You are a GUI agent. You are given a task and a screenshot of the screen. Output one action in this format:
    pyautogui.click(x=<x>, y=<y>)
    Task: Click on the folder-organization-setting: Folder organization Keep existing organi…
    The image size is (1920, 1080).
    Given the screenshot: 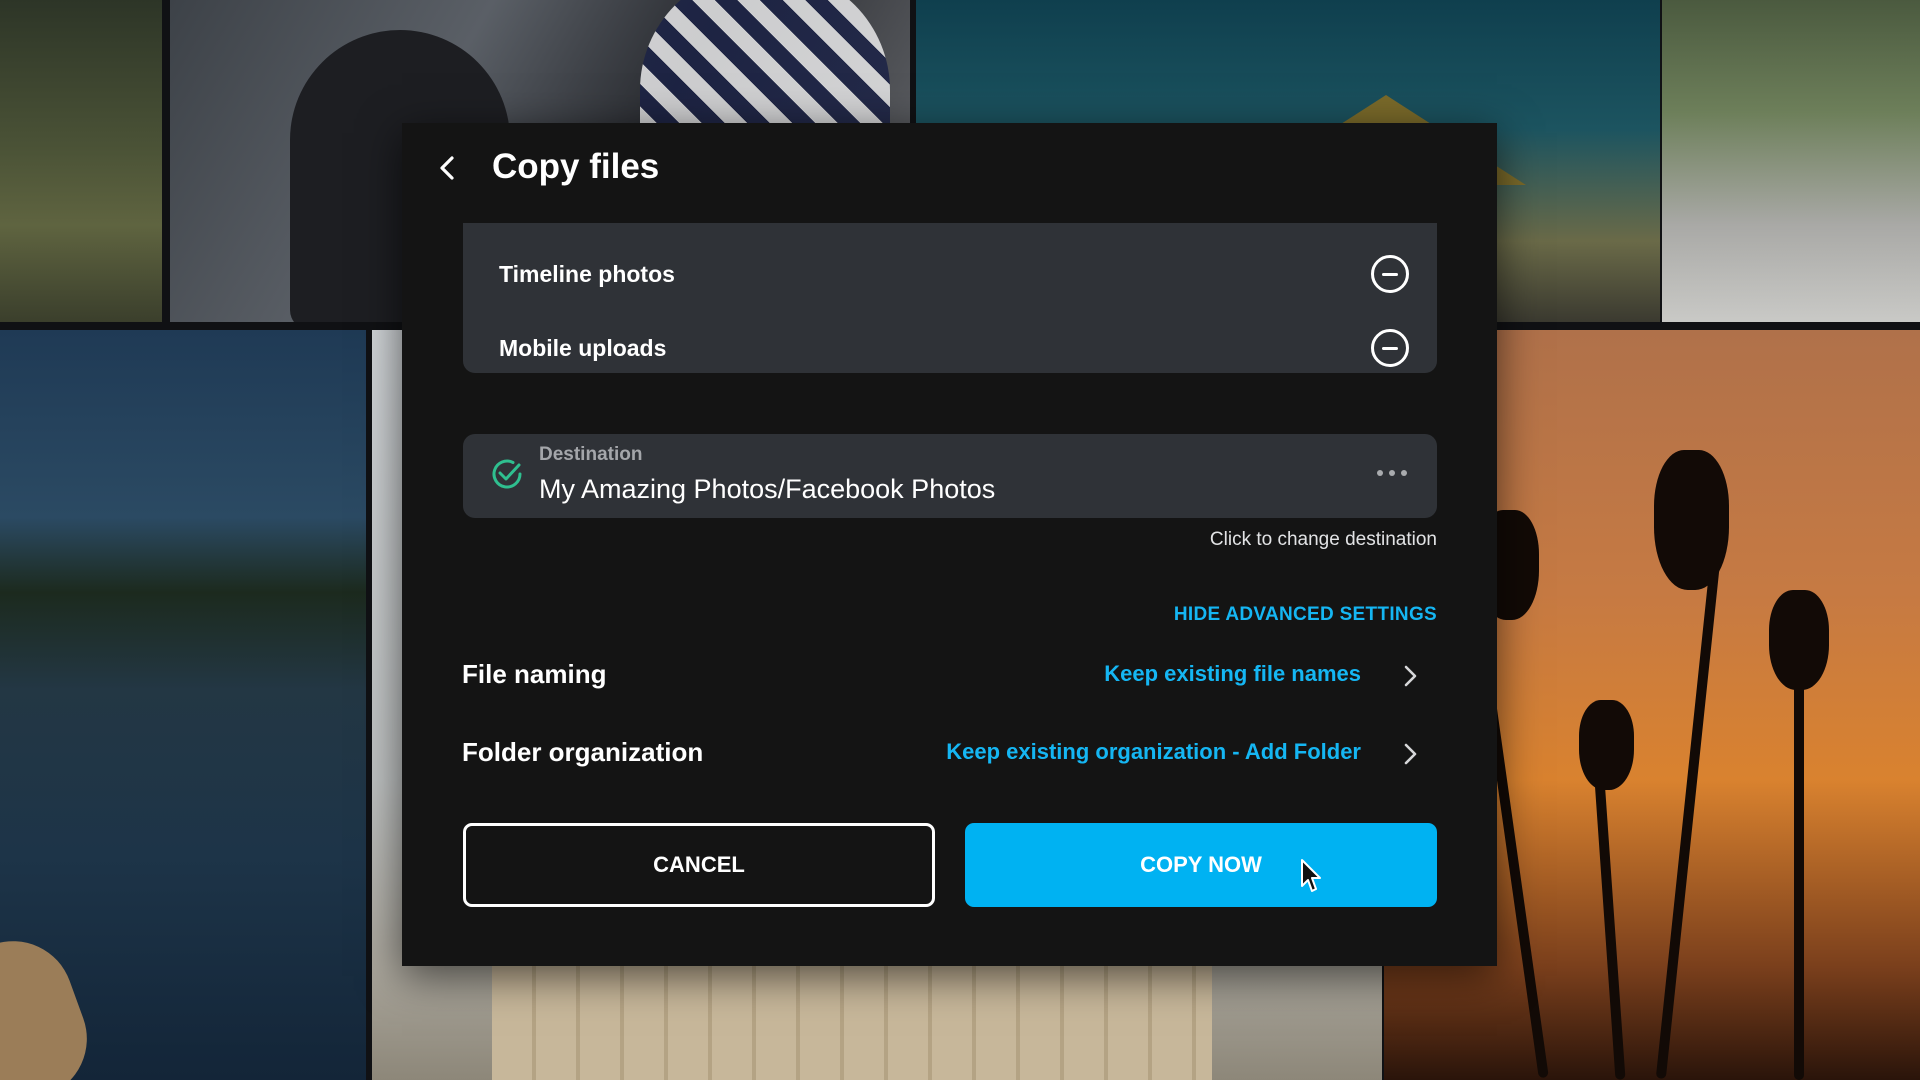 What is the action you would take?
    pyautogui.click(x=949, y=753)
    